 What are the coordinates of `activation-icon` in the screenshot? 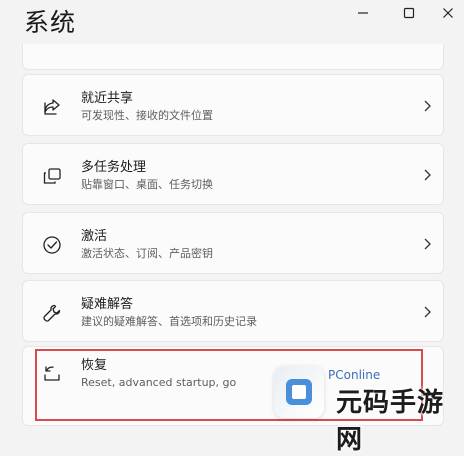 It's located at (52, 245).